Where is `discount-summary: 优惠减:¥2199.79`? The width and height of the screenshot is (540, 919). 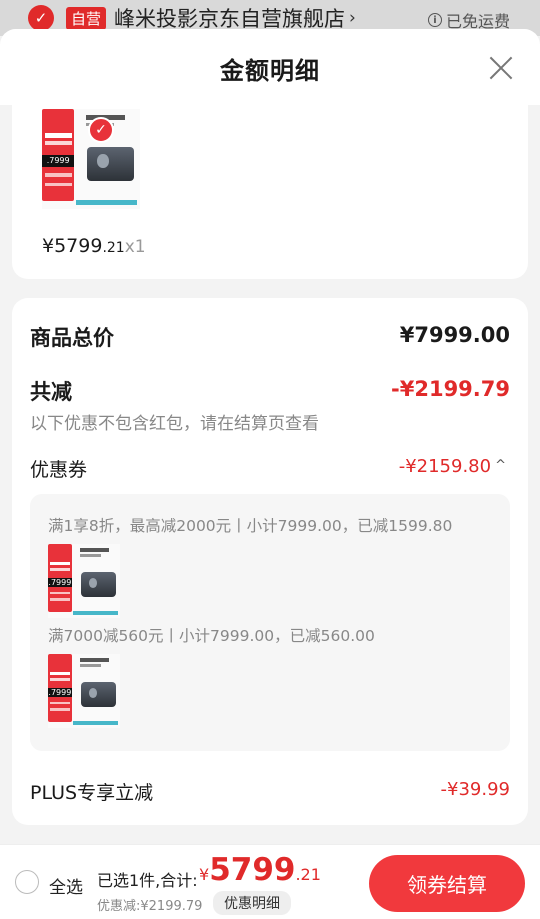 discount-summary: 优惠减:¥2199.79 is located at coordinates (150, 906).